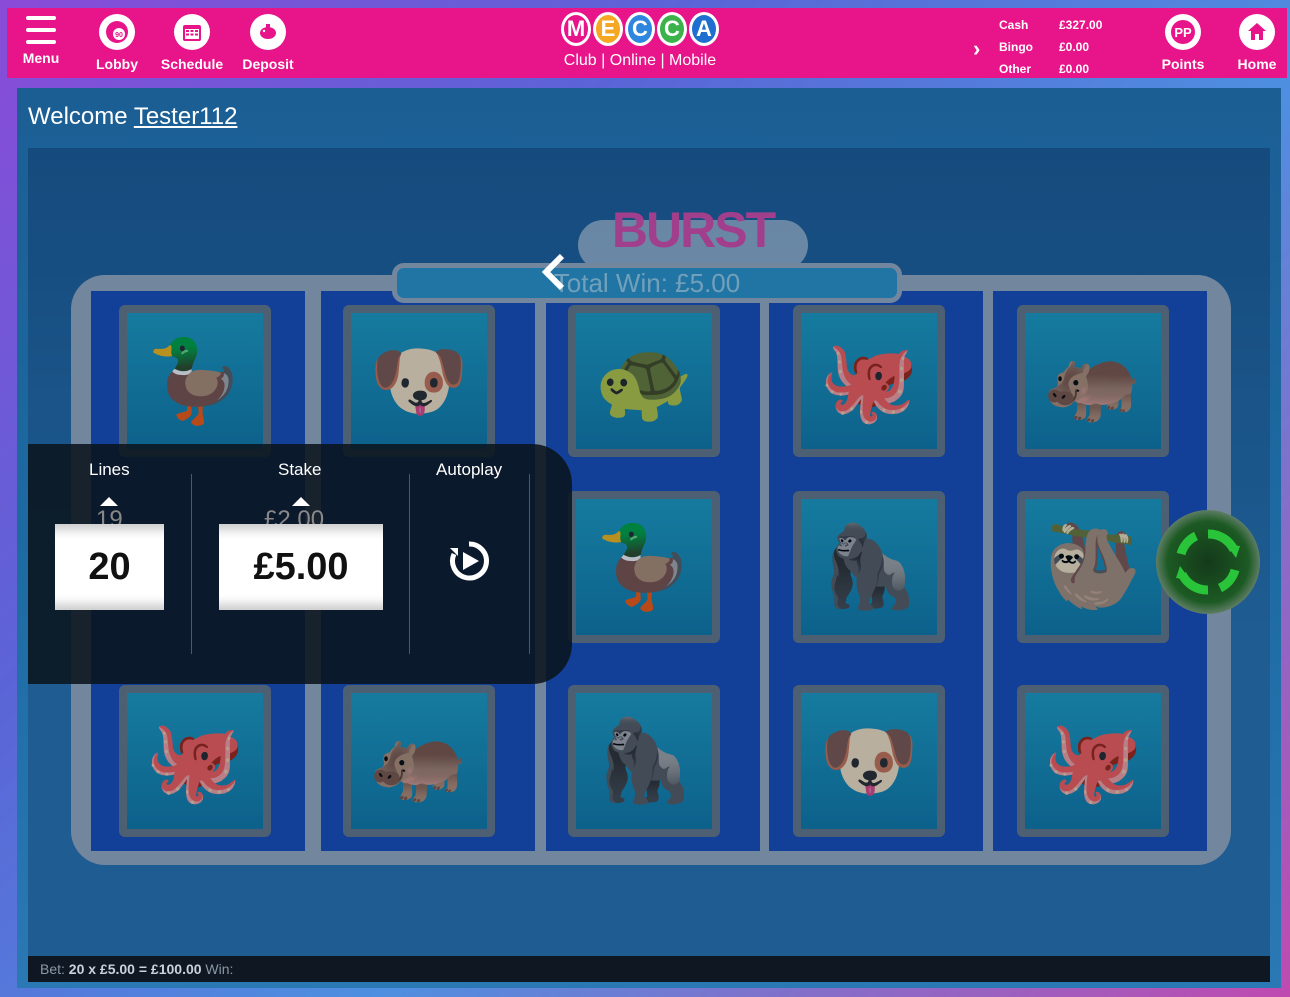 The width and height of the screenshot is (1290, 997). Describe the element at coordinates (1257, 64) in the screenshot. I see `home-label: Home` at that location.